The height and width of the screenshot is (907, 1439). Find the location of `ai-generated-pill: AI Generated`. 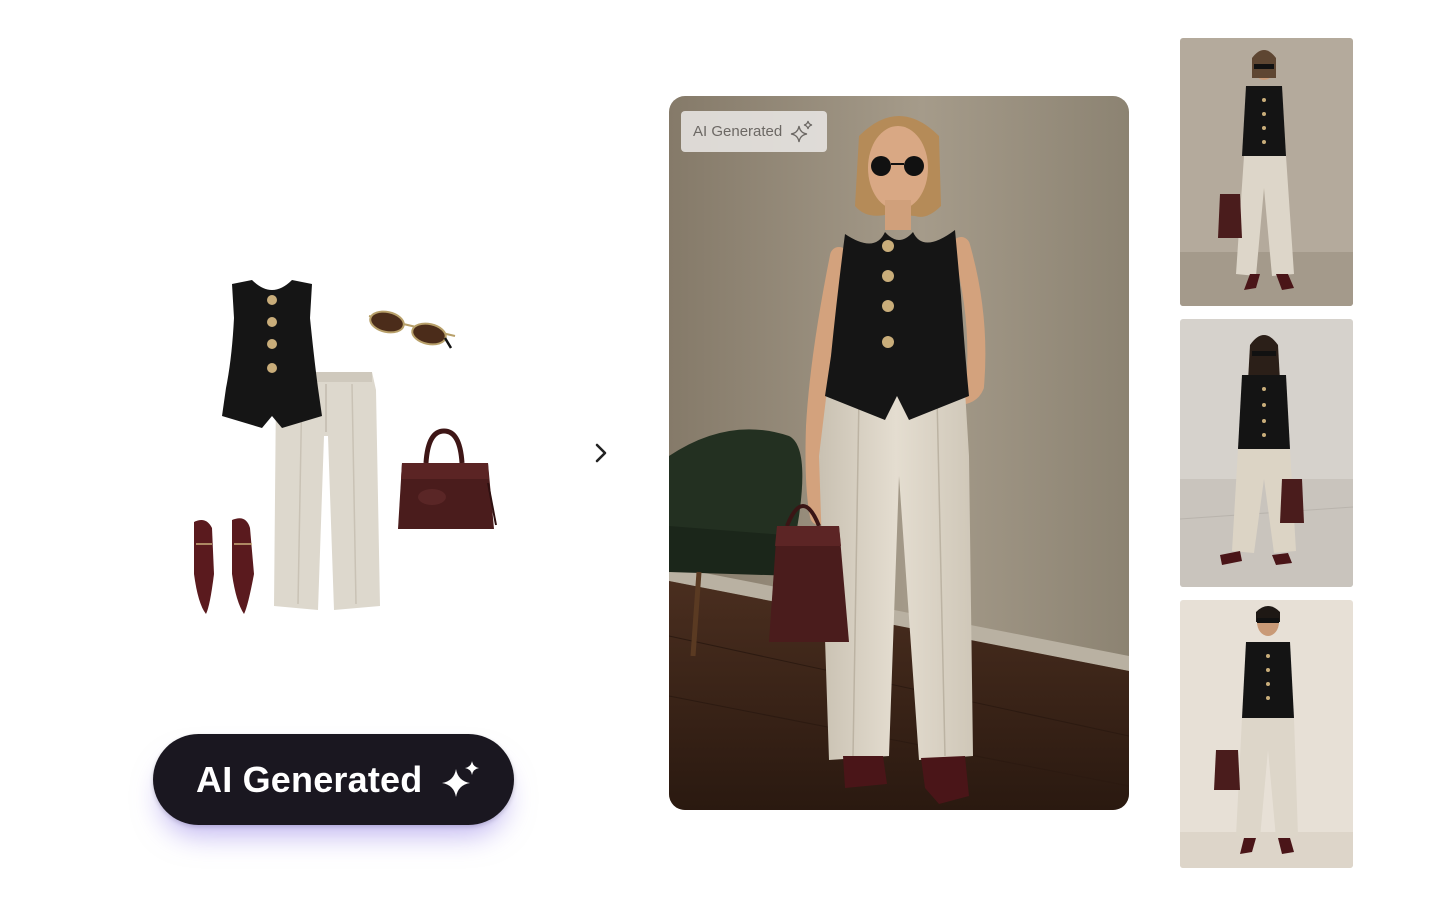

ai-generated-pill: AI Generated is located at coordinates (333, 779).